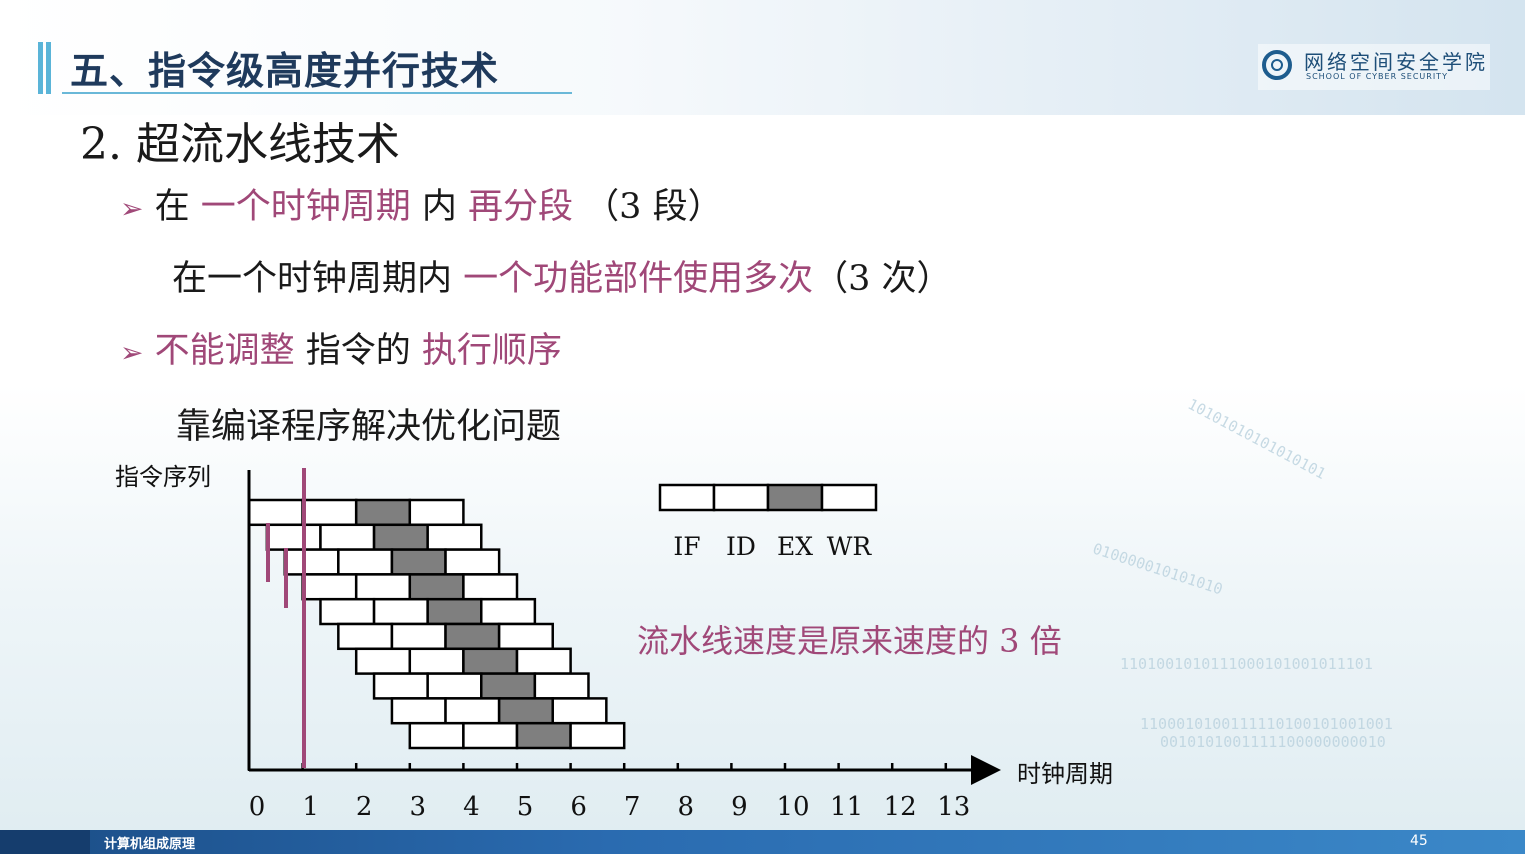  What do you see at coordinates (525, 807) in the screenshot?
I see `x-tick-label: 5` at bounding box center [525, 807].